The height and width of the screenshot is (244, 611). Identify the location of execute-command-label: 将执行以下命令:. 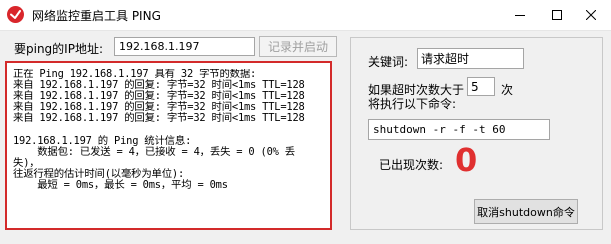
(412, 104).